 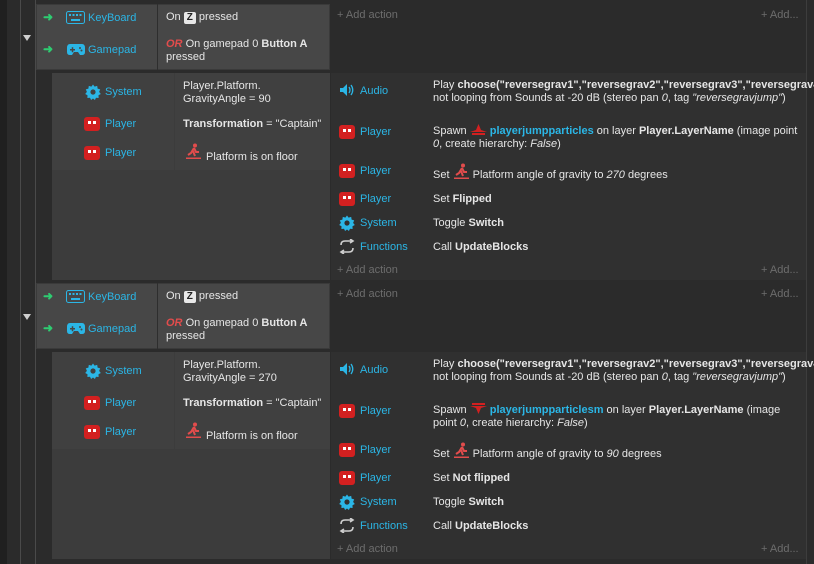 What do you see at coordinates (230, 372) in the screenshot?
I see `sub-condition-text: Player.Platform. GravityAngle = 270` at bounding box center [230, 372].